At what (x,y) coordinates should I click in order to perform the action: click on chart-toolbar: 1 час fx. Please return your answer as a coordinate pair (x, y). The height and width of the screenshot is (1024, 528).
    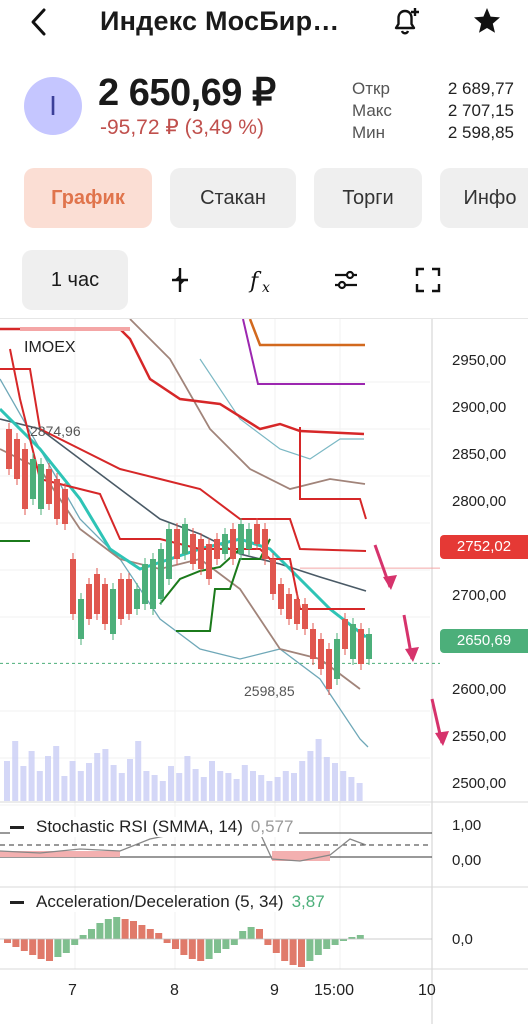
    Looking at the image, I should click on (264, 280).